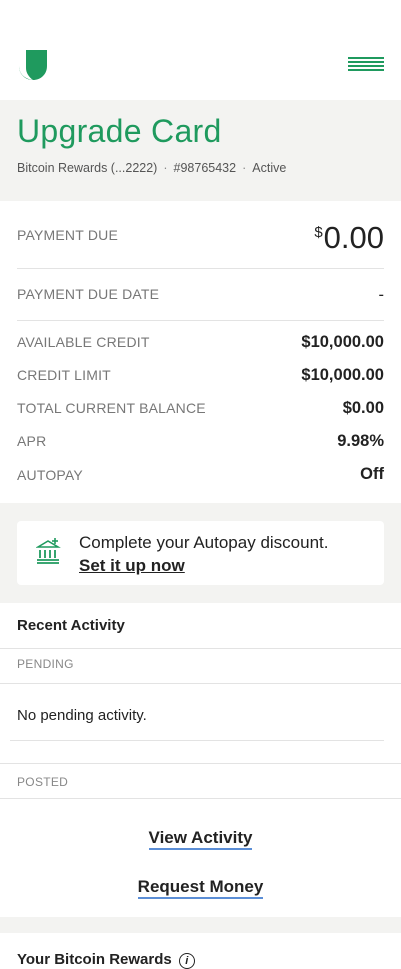  Describe the element at coordinates (342, 375) in the screenshot. I see `credit-limit-value: $10,000.00` at that location.